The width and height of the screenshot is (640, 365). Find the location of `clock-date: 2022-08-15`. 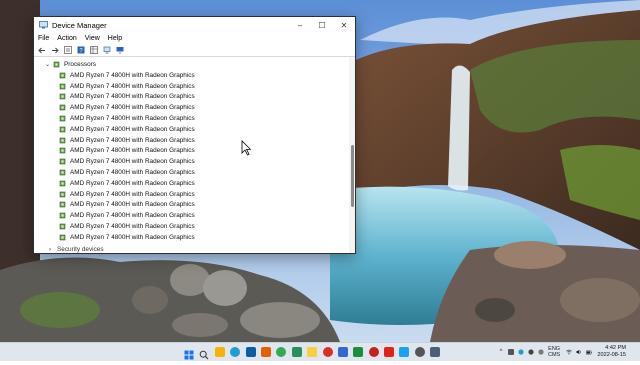

clock-date: 2022-08-15 is located at coordinates (611, 355).